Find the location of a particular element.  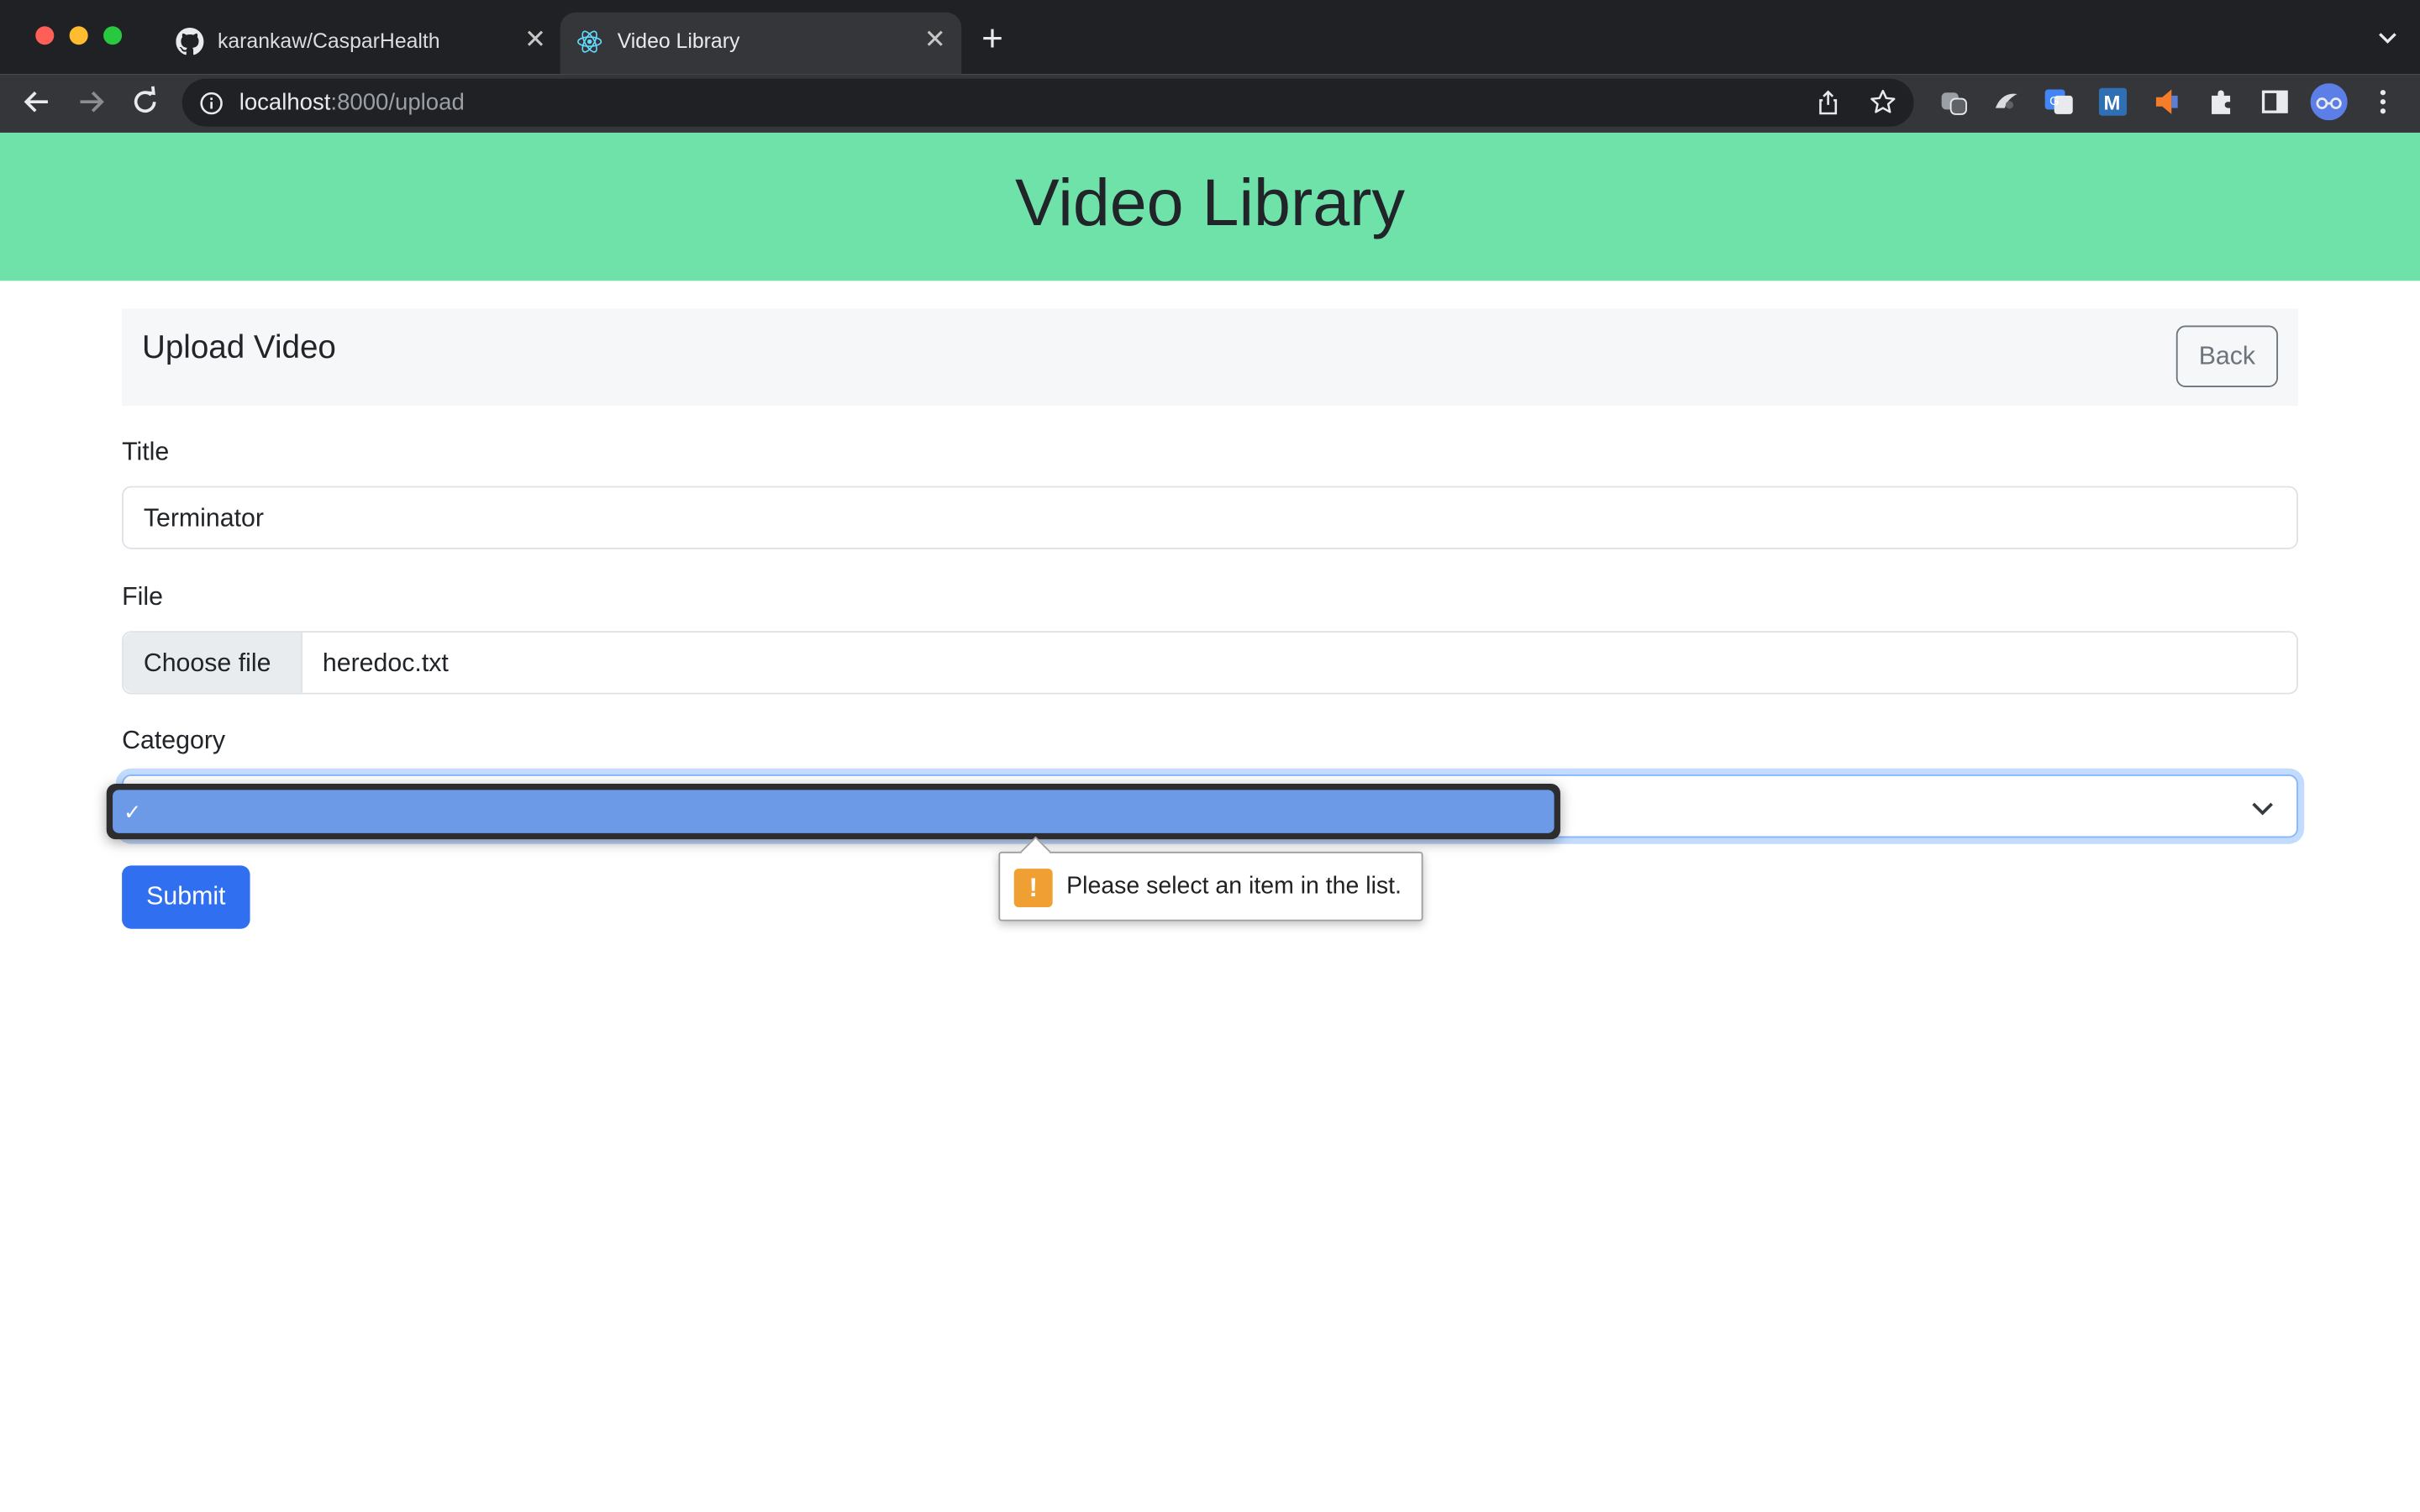

tab-title: karankaw/CasparHealth is located at coordinates (329, 41).